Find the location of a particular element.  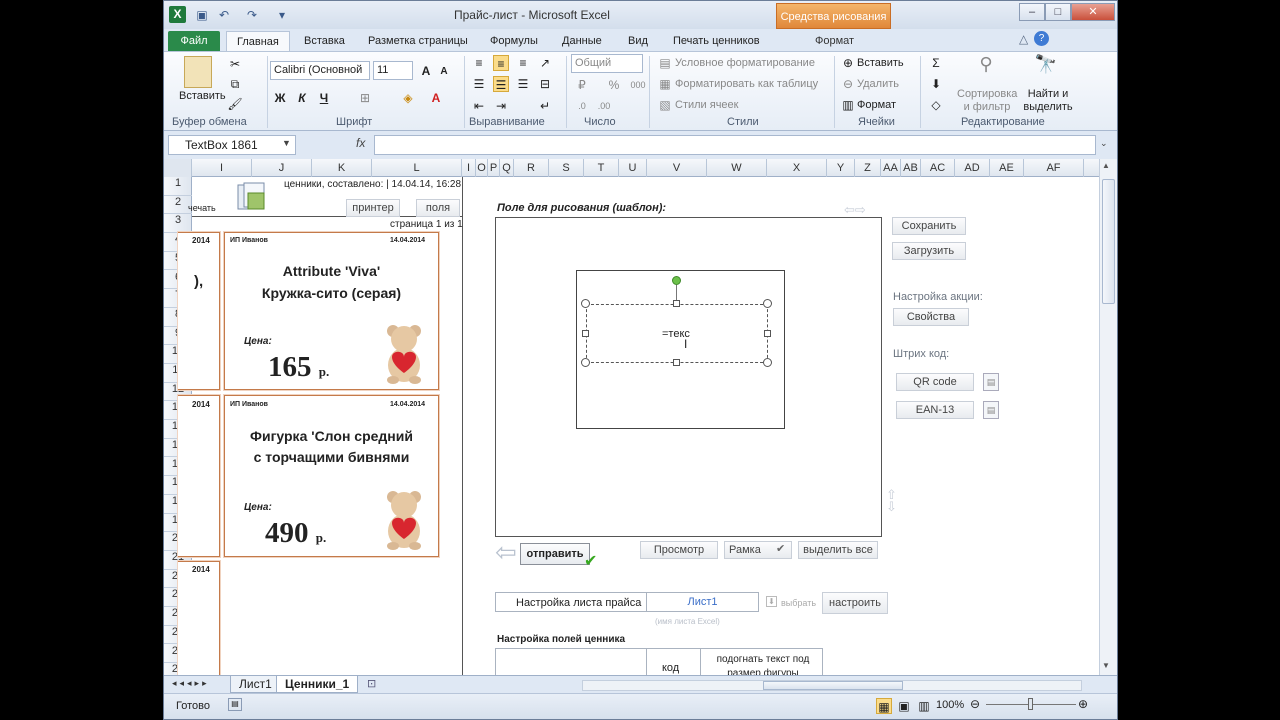

cell-styles-button: Стили ячеек is located at coordinates (706, 105).